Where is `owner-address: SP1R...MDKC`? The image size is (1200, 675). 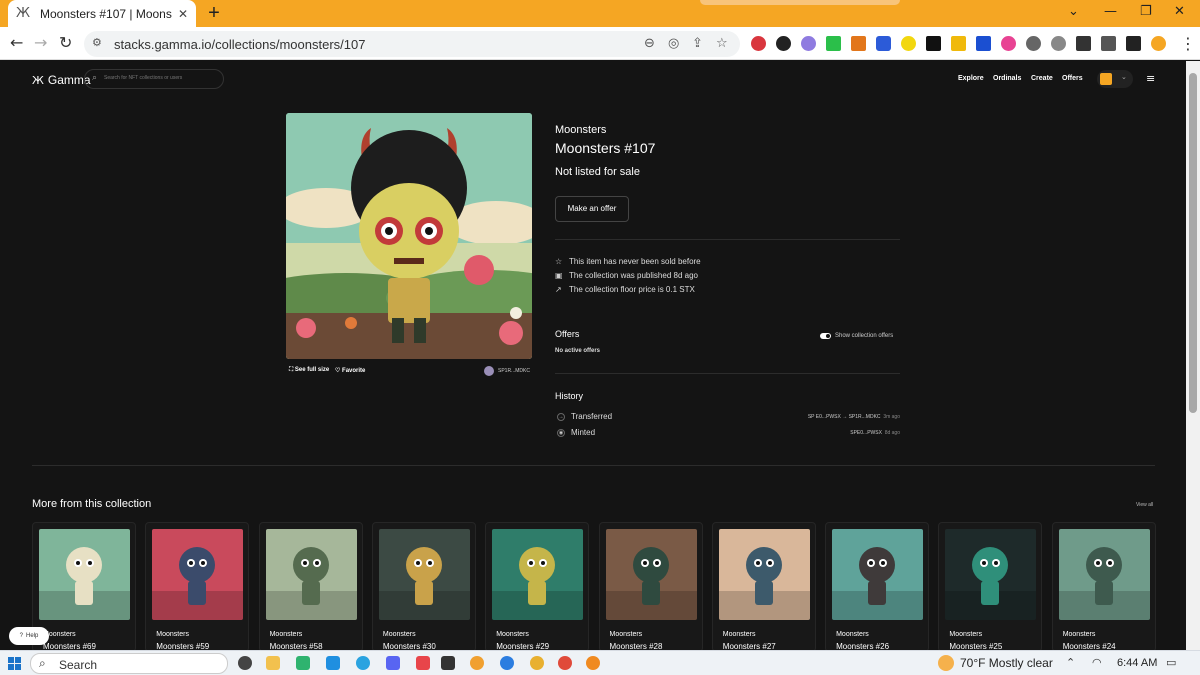
owner-address: SP1R...MDKC is located at coordinates (514, 371).